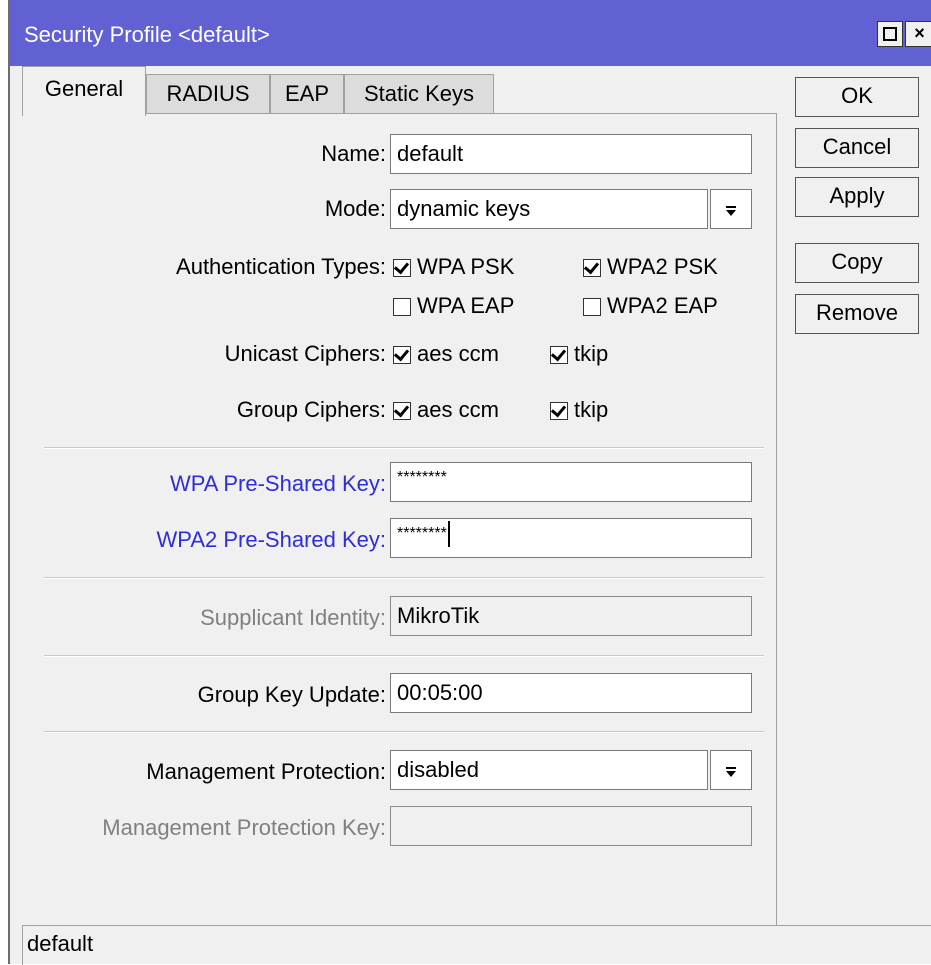 Image resolution: width=931 pixels, height=965 pixels. I want to click on wpa-psk-key-field: ********, so click(571, 482).